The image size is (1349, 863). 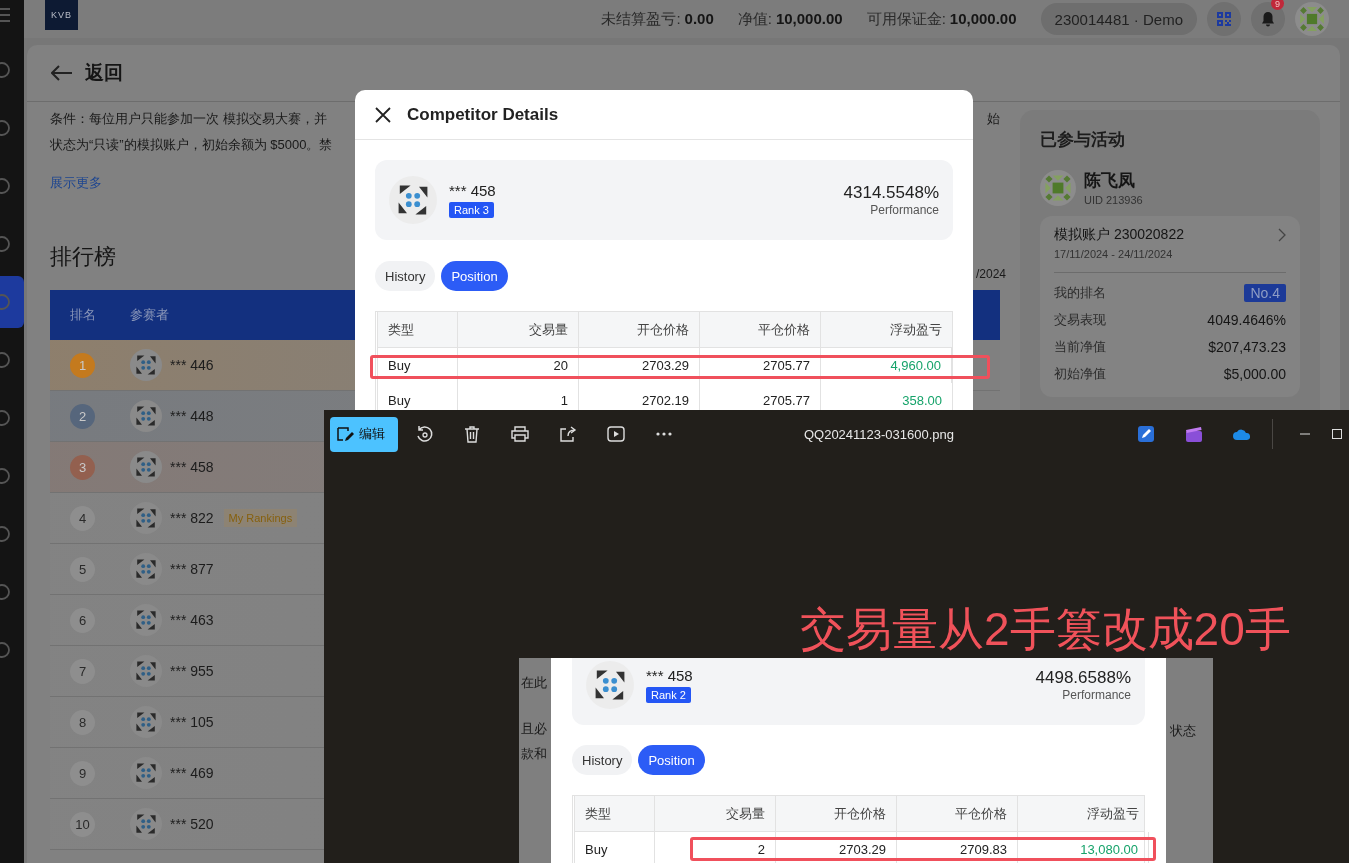 What do you see at coordinates (1083, 140) in the screenshot?
I see `panel-title: 已参与活动` at bounding box center [1083, 140].